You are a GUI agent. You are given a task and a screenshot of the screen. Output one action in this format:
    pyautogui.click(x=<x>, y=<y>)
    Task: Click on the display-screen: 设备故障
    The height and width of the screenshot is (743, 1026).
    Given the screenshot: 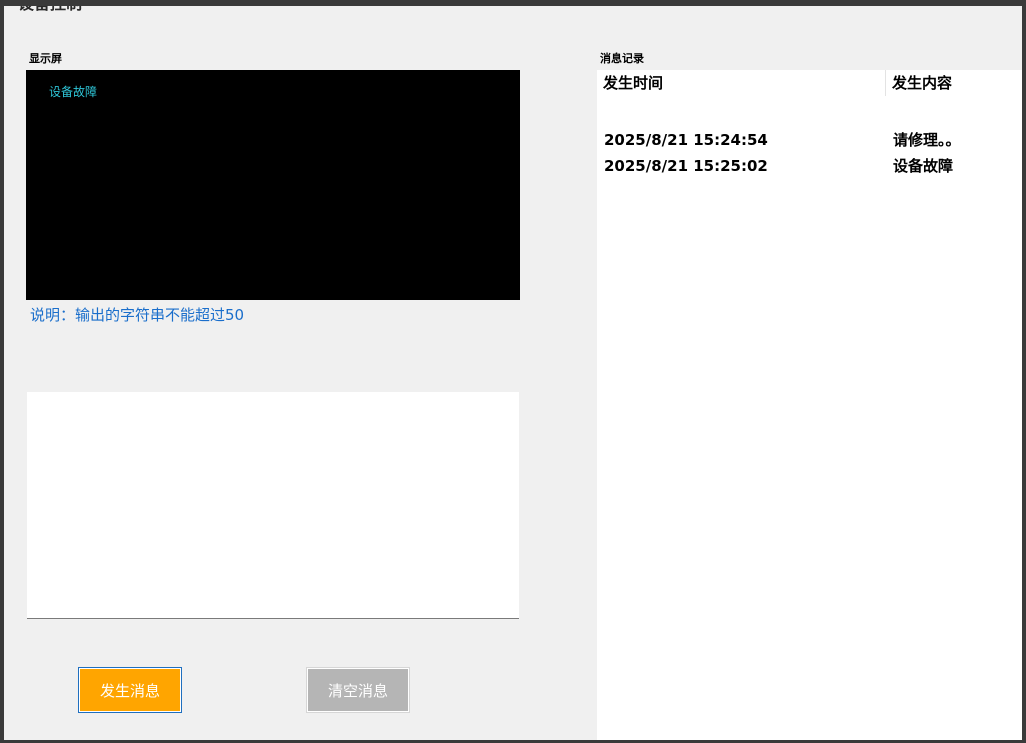 What is the action you would take?
    pyautogui.click(x=273, y=185)
    